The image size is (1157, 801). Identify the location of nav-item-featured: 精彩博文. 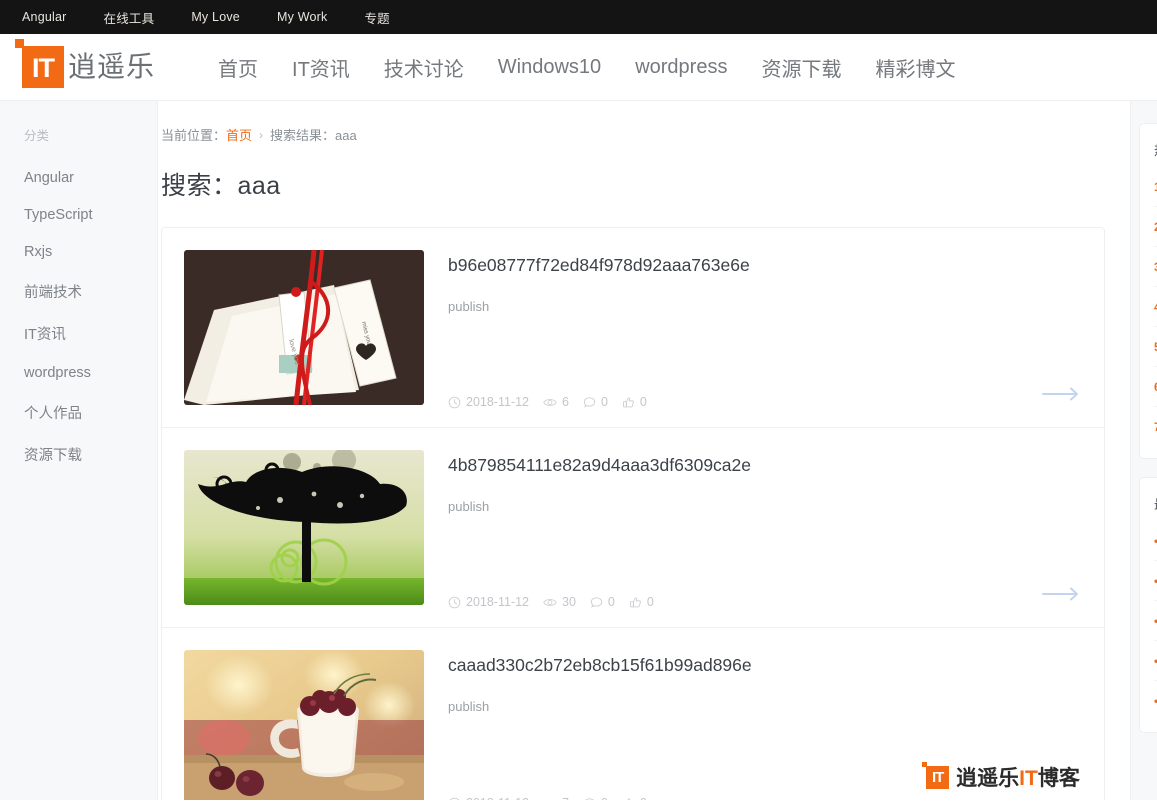
(915, 67).